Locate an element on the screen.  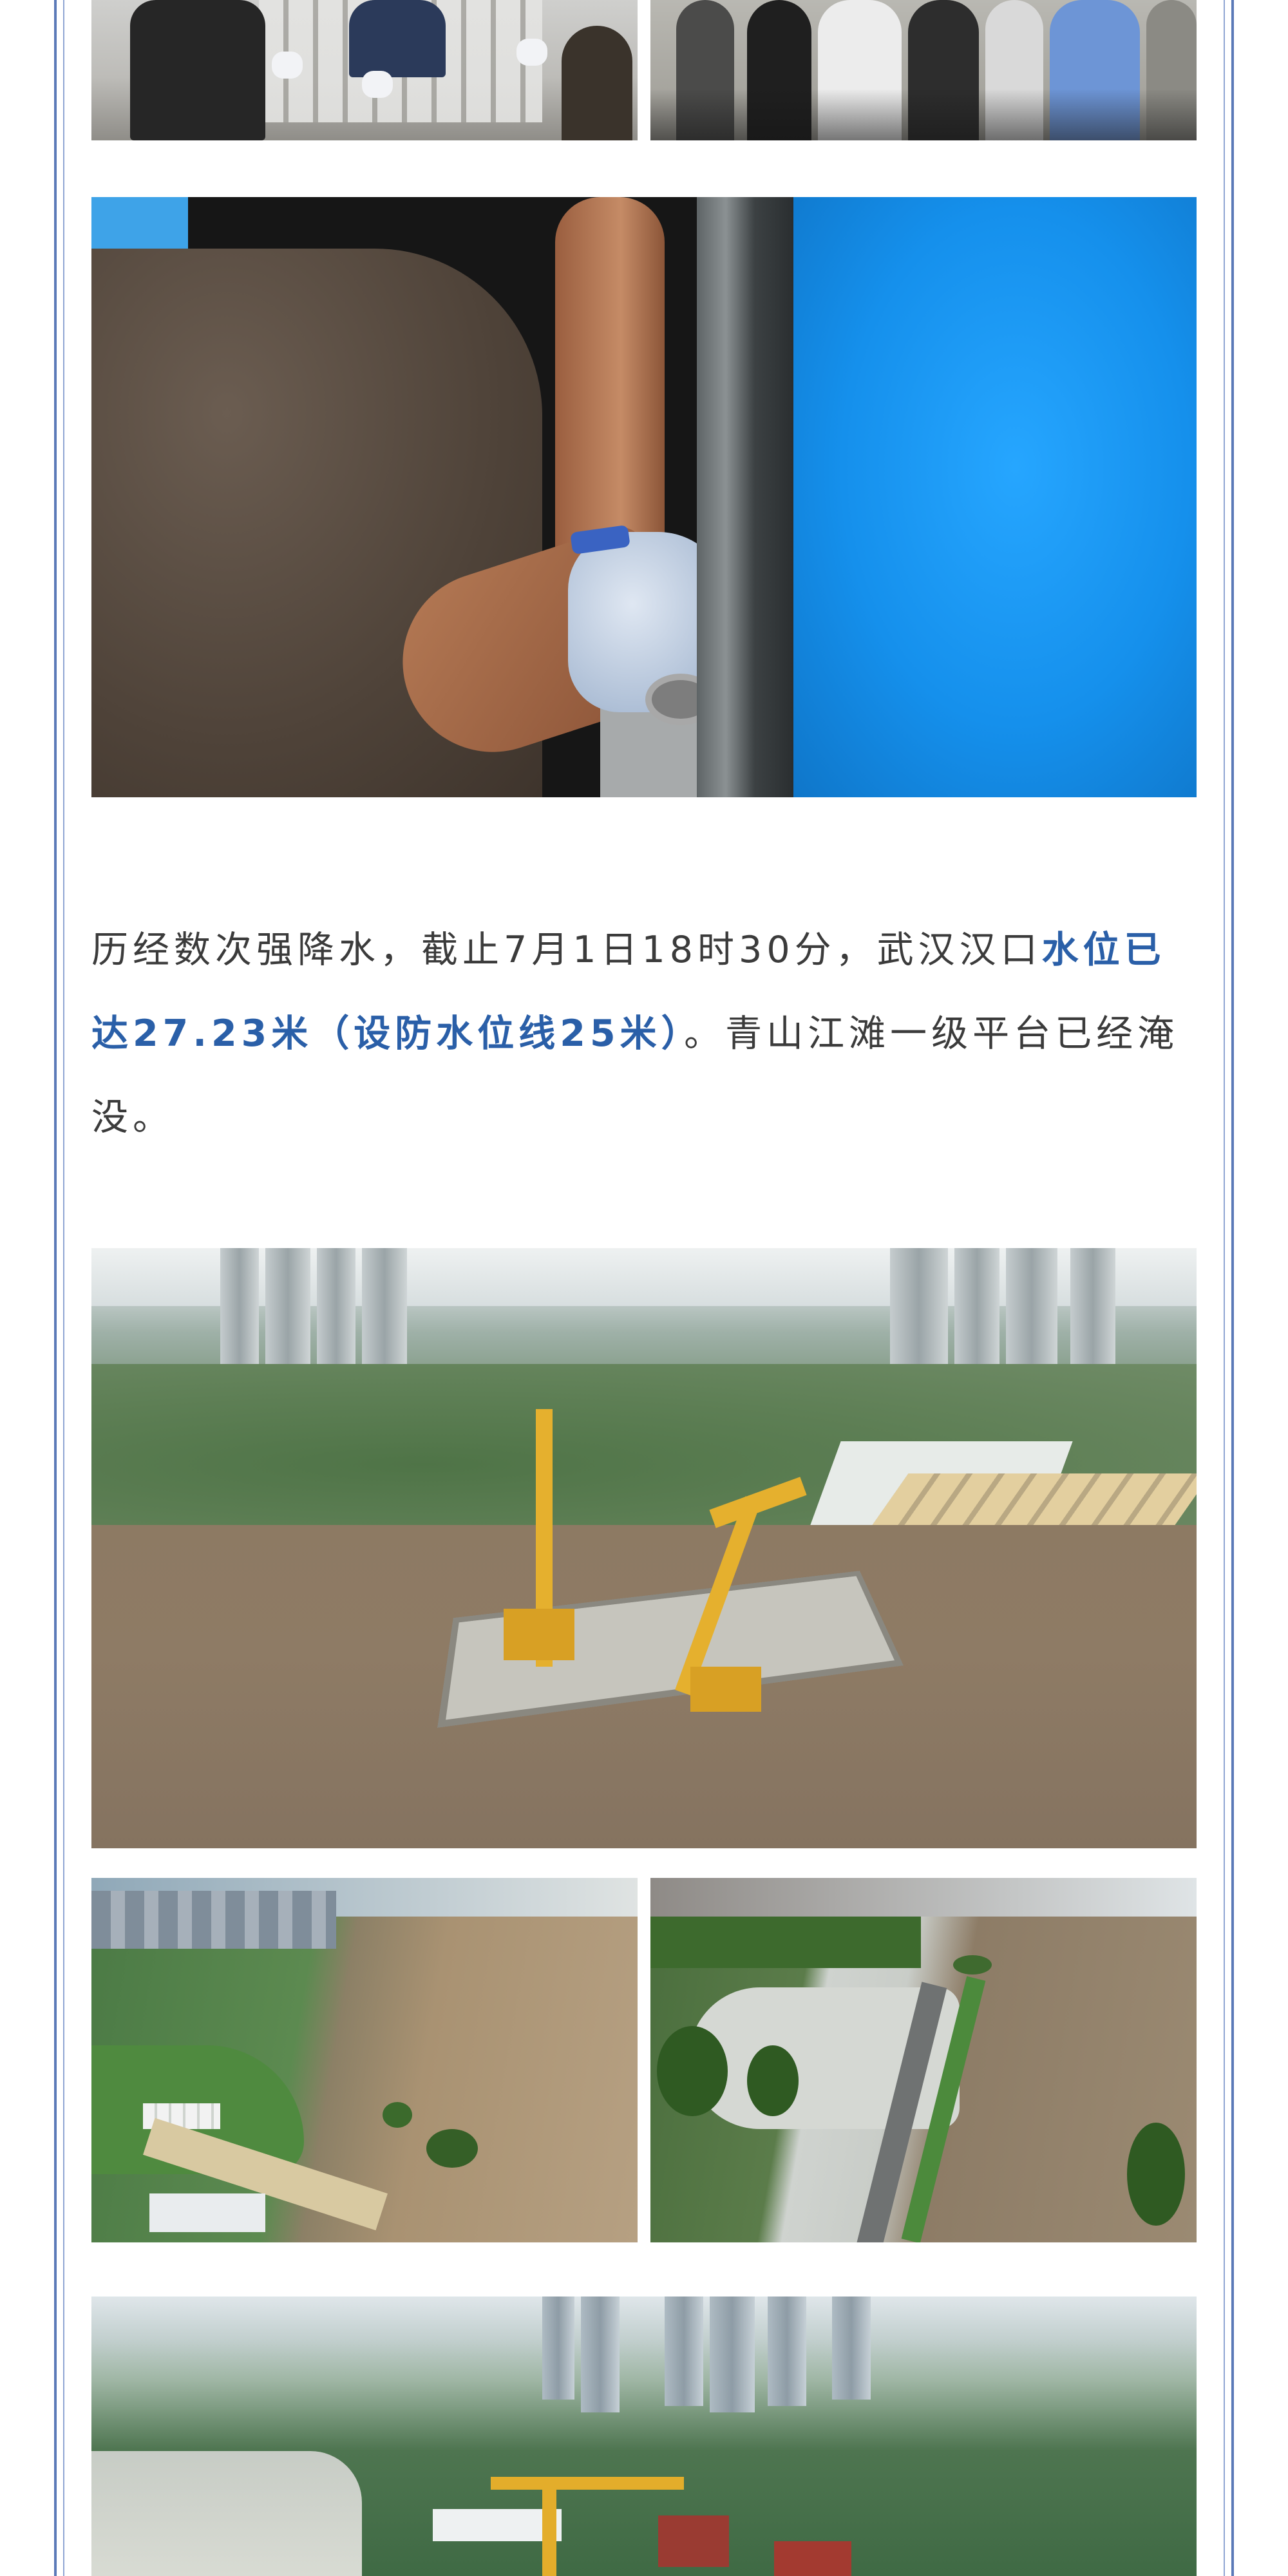
paragraph-text-before: 历经数次强降水，截止7月1日18时30分，武汉汉口 is located at coordinates (566, 950).